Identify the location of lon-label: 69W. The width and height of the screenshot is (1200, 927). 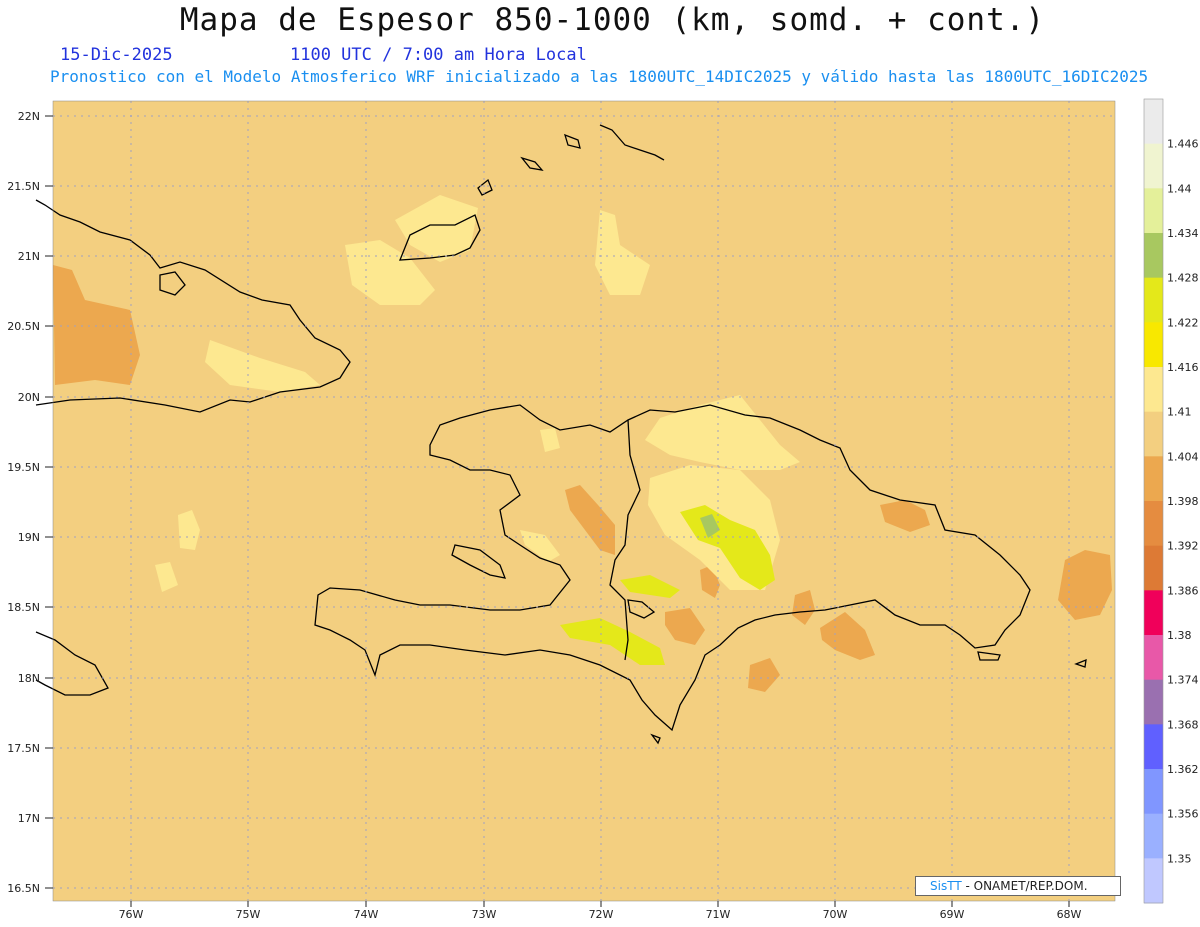
(952, 914).